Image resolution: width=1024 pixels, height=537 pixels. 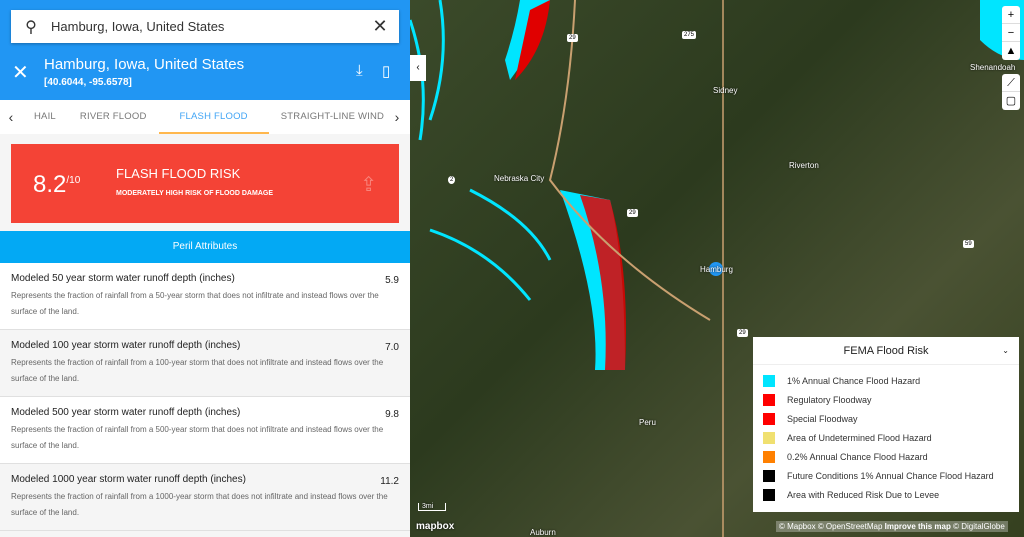 What do you see at coordinates (144, 64) in the screenshot?
I see `location-title: Hamburg, Iowa, United States` at bounding box center [144, 64].